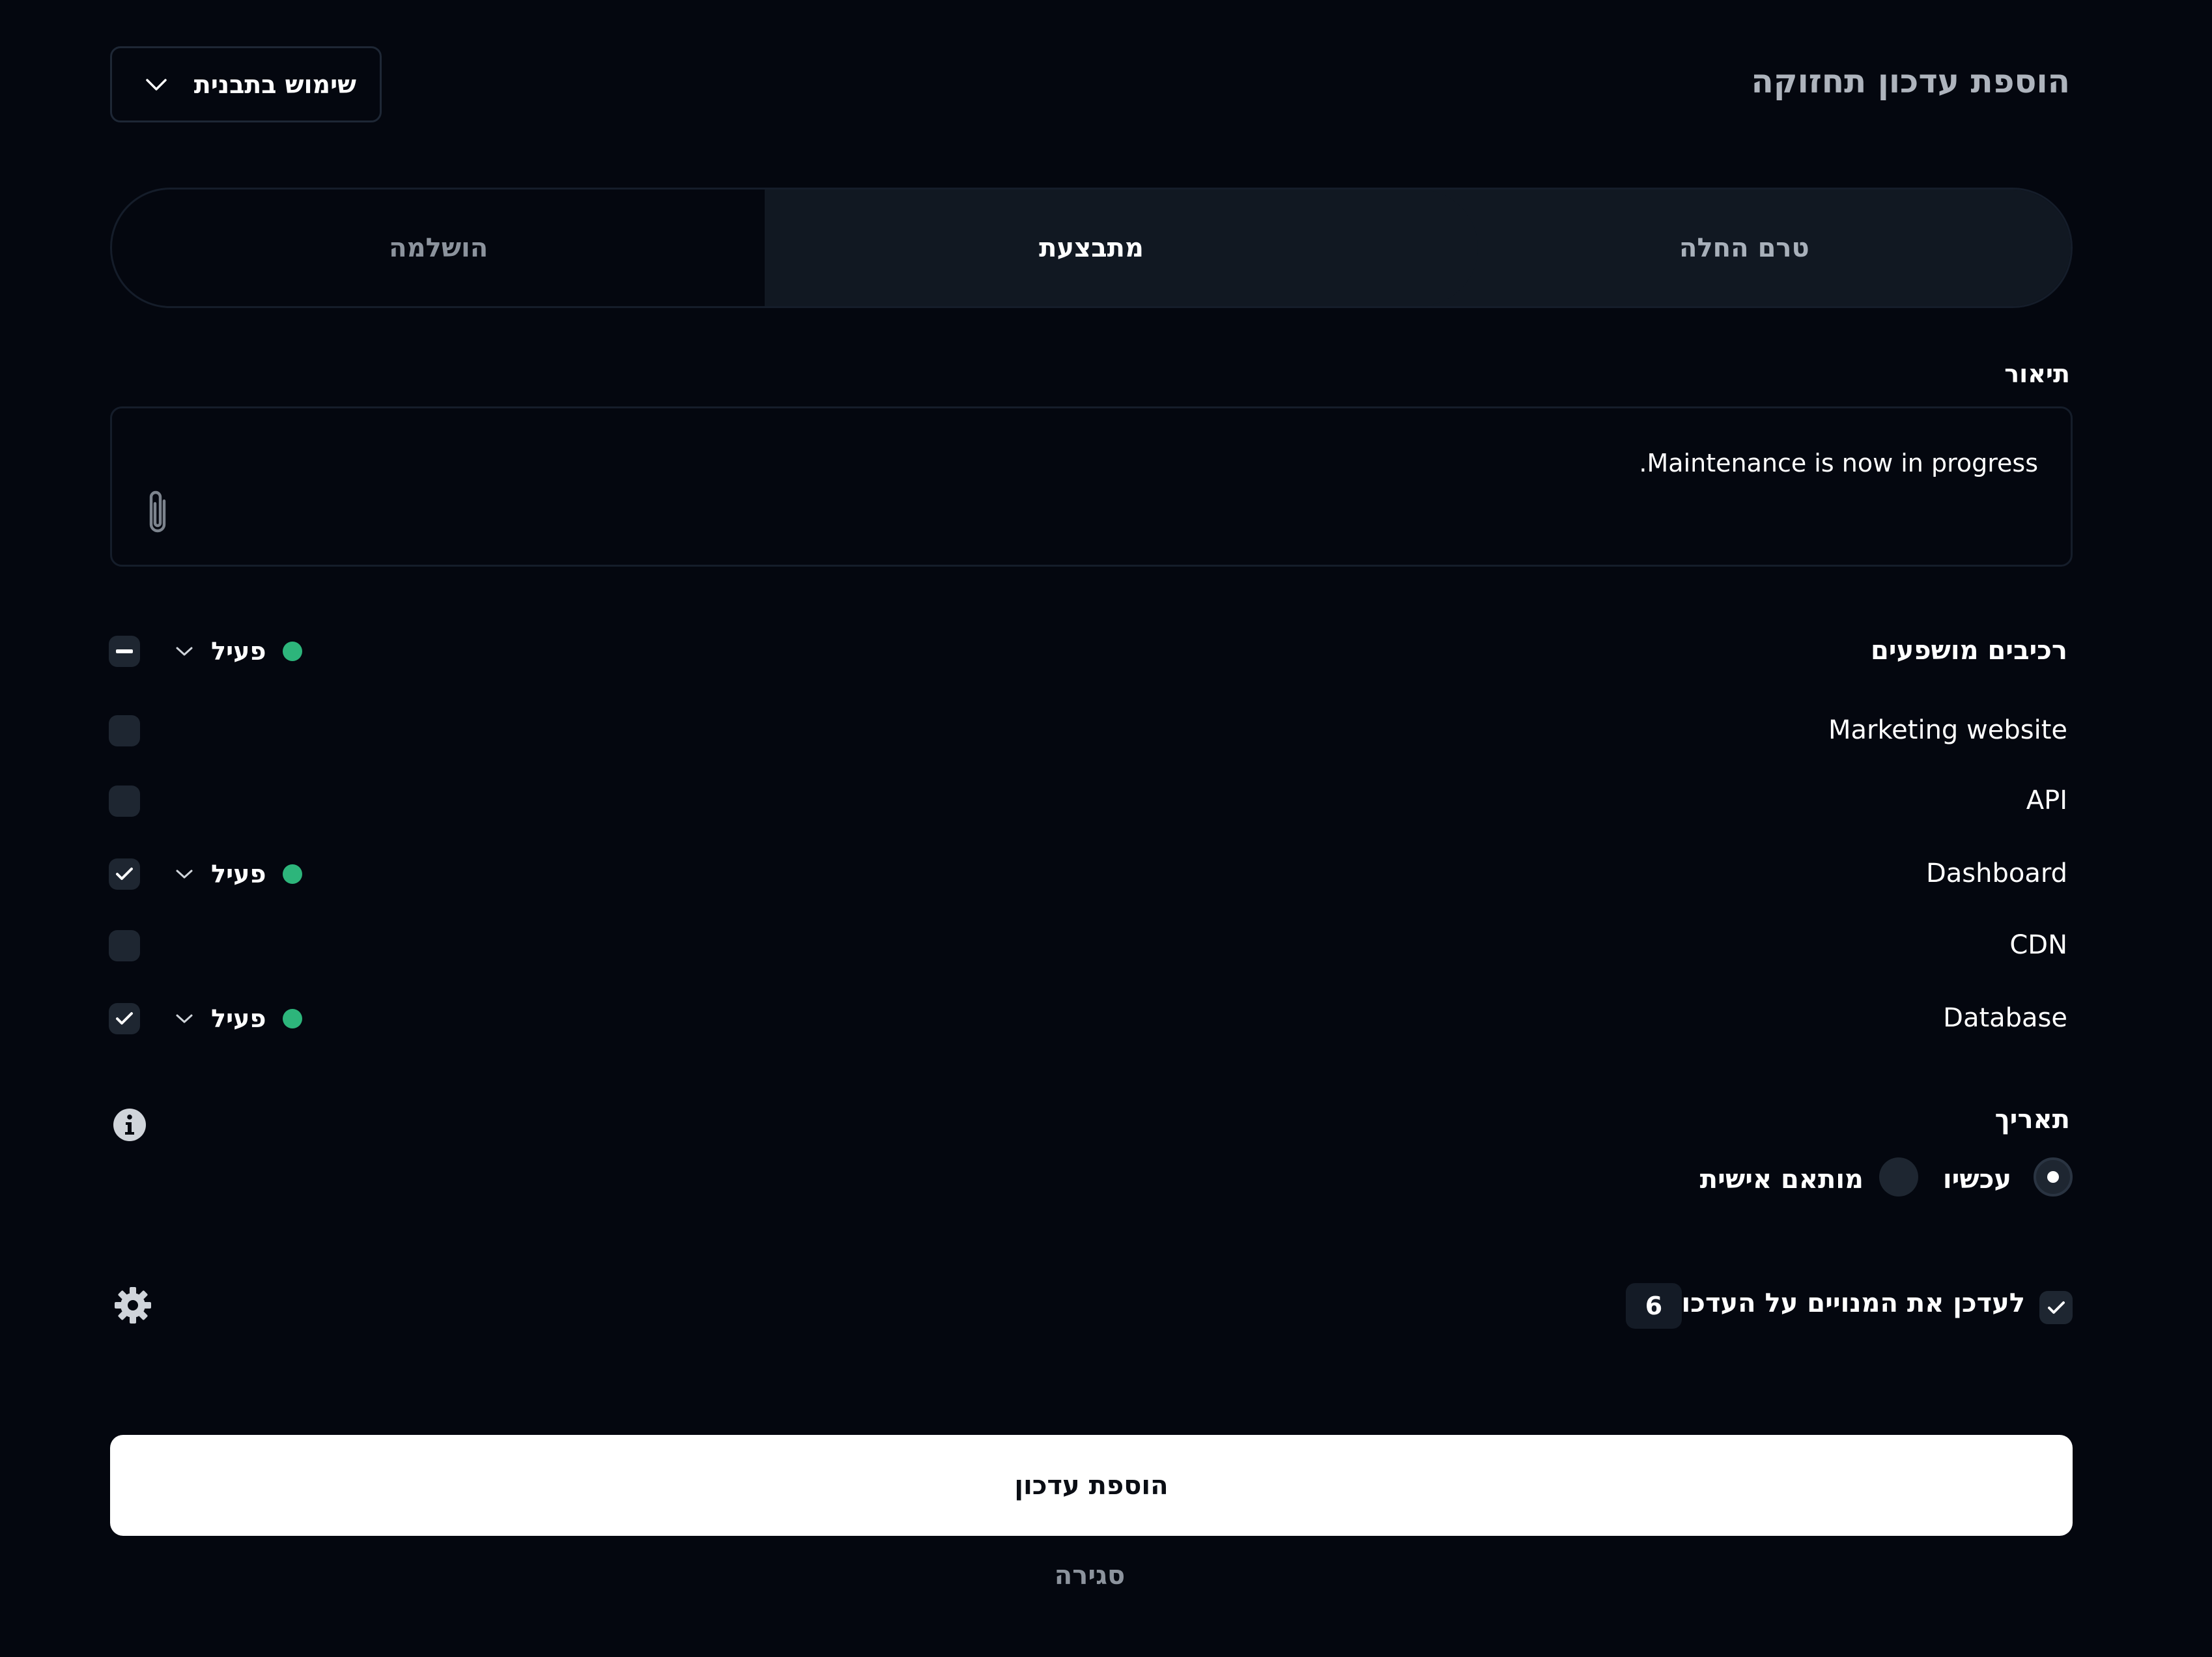  What do you see at coordinates (1654, 1306) in the screenshot?
I see `subscriber-count-badge: 6` at bounding box center [1654, 1306].